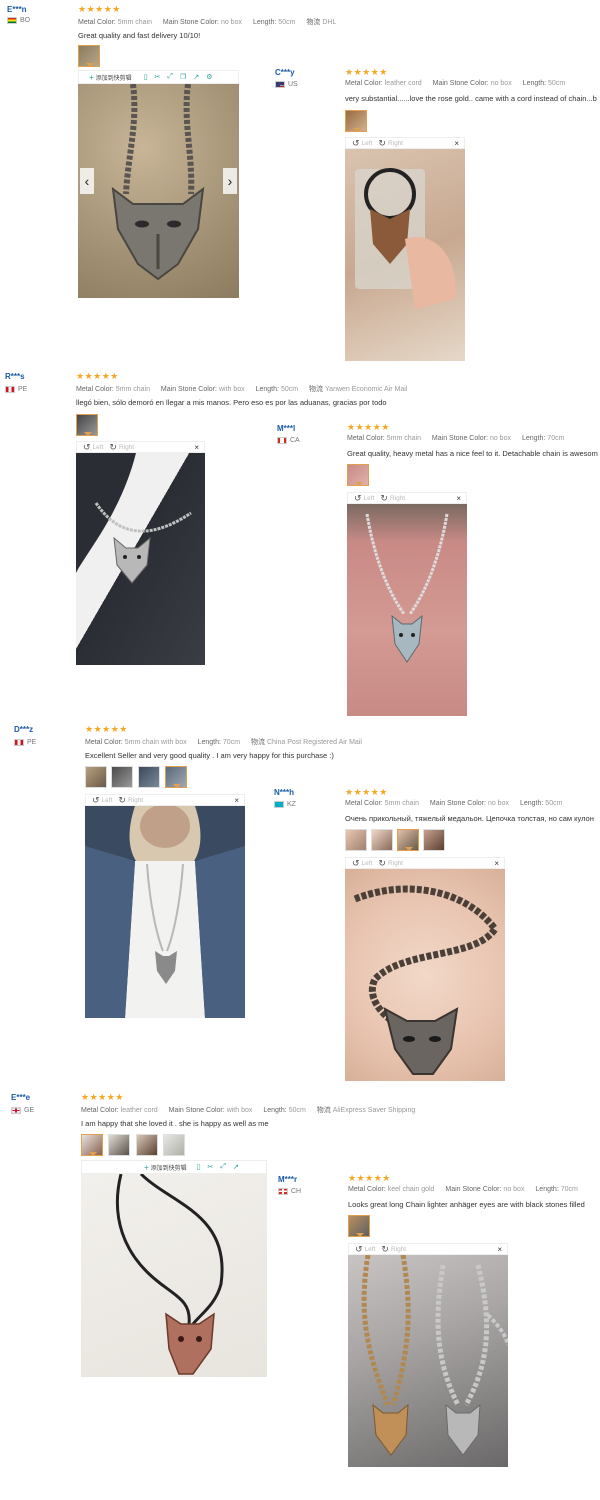 The height and width of the screenshot is (1500, 600). Describe the element at coordinates (286, 428) in the screenshot. I see `reviewer-name: M***l` at that location.